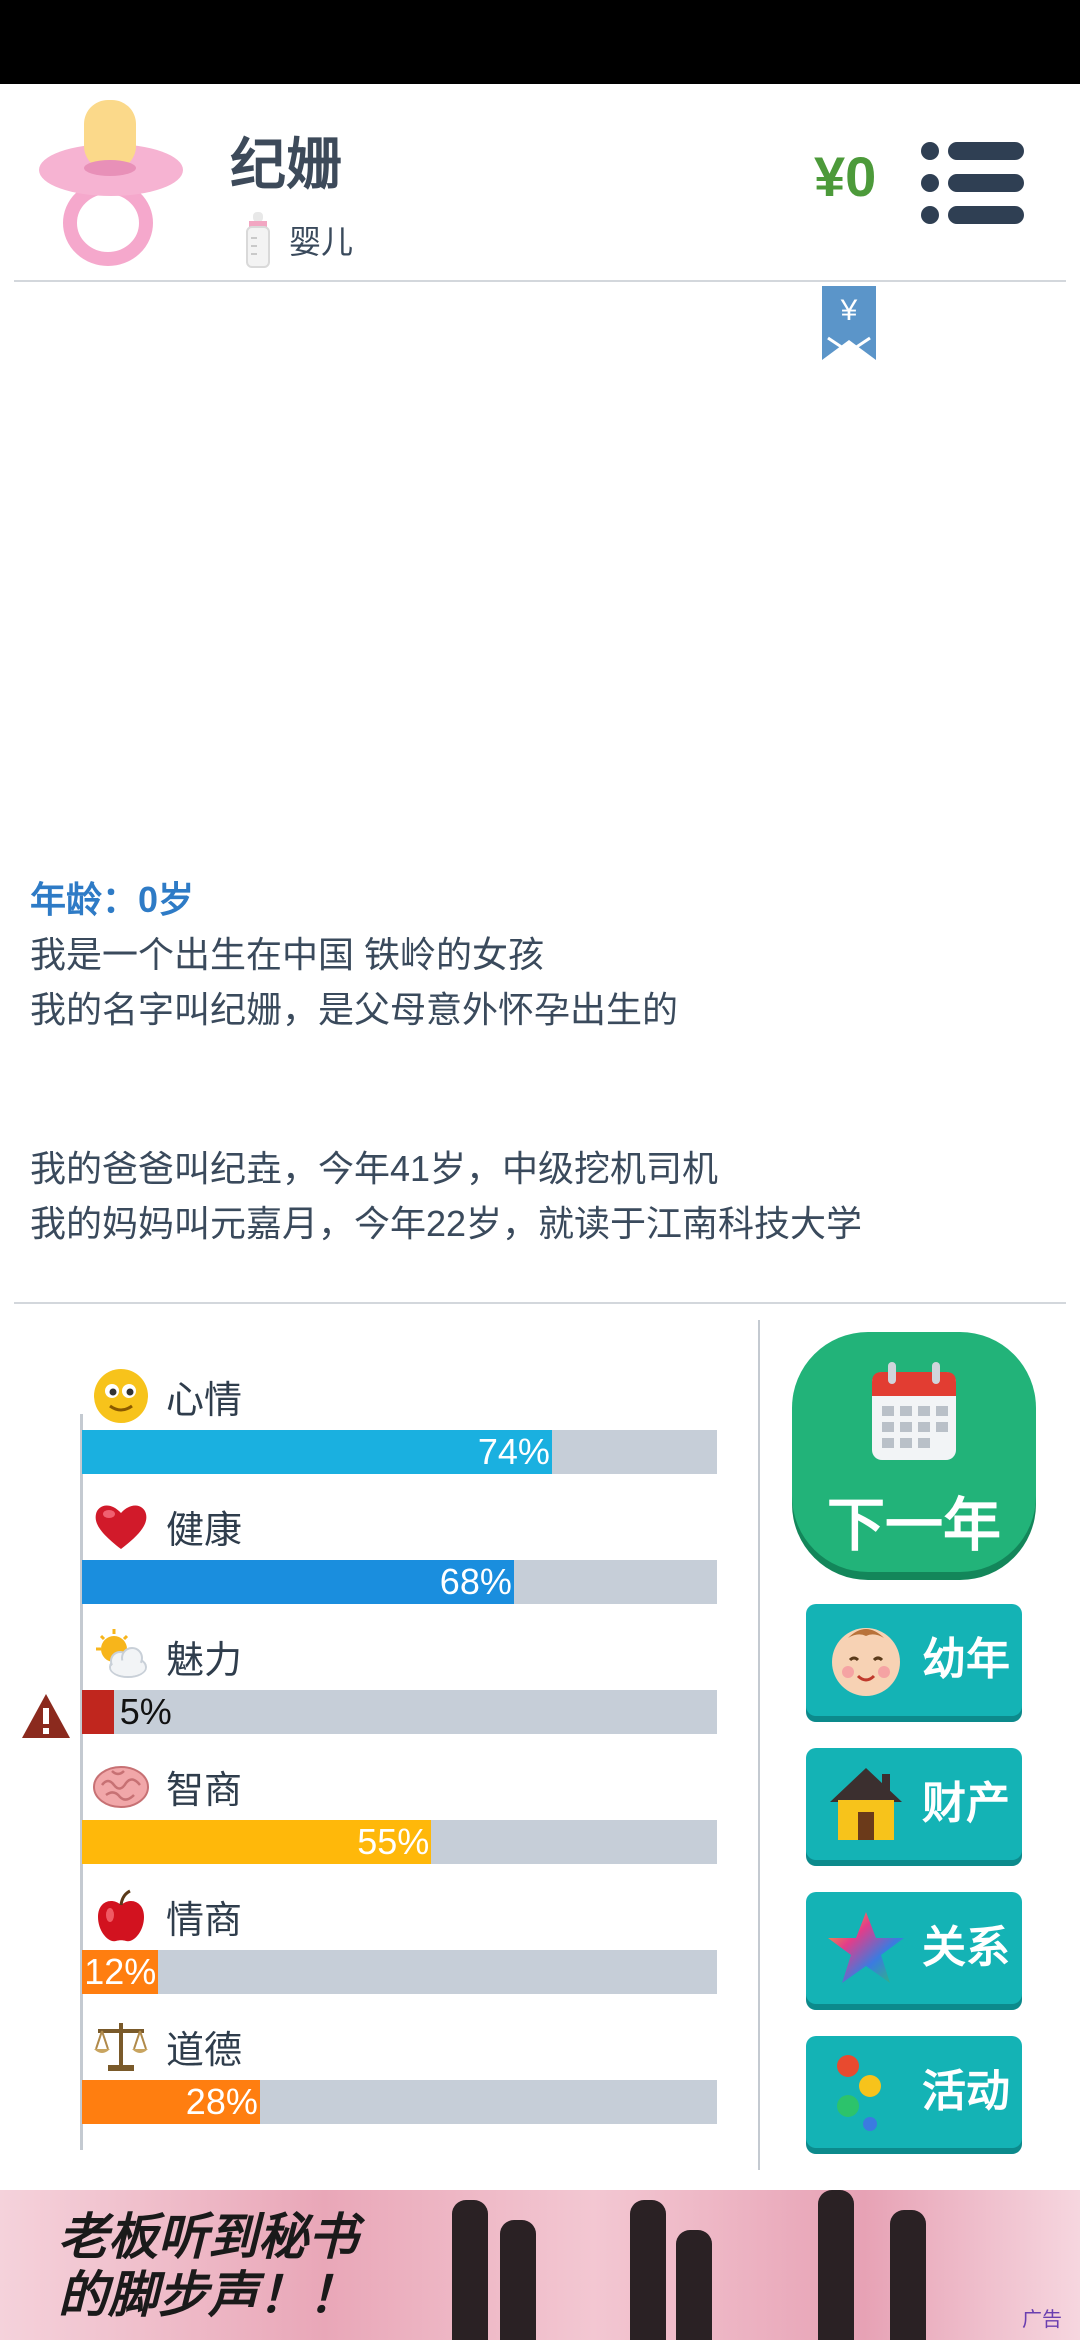 The image size is (1080, 2340). What do you see at coordinates (112, 899) in the screenshot?
I see `age-line: 年龄：0岁` at bounding box center [112, 899].